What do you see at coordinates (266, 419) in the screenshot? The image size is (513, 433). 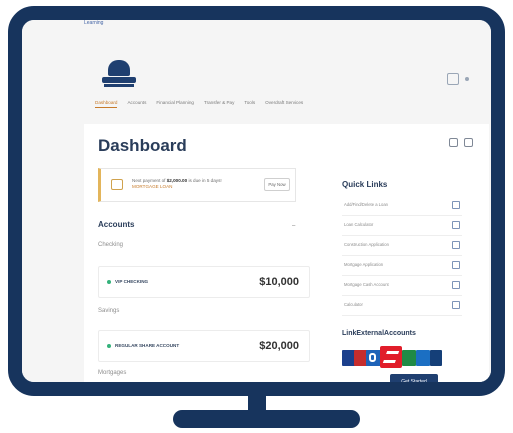 I see `monitor-base` at bounding box center [266, 419].